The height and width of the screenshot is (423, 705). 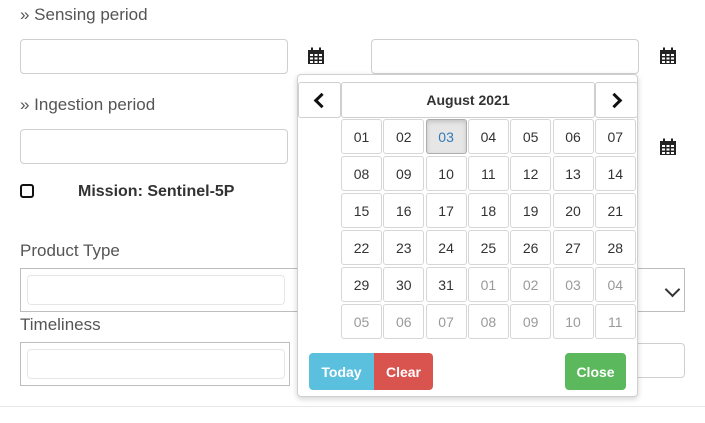 I want to click on day-cell: 28, so click(x=615, y=247).